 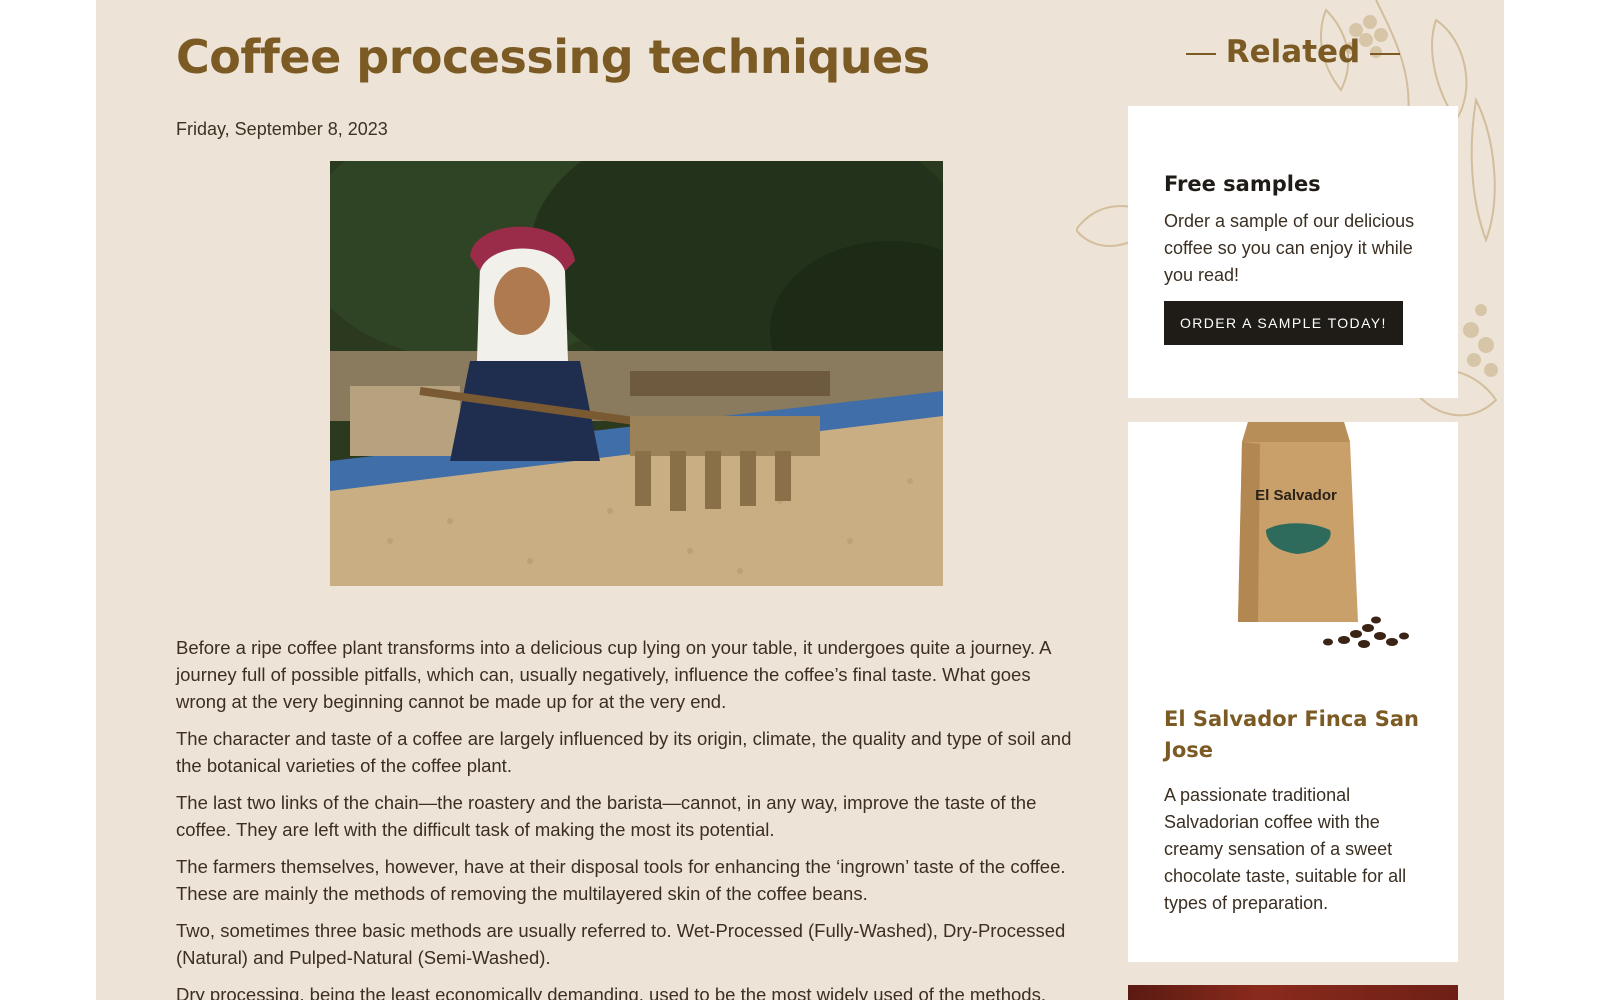 What do you see at coordinates (553, 57) in the screenshot?
I see `article-title: Coffee processing techniques` at bounding box center [553, 57].